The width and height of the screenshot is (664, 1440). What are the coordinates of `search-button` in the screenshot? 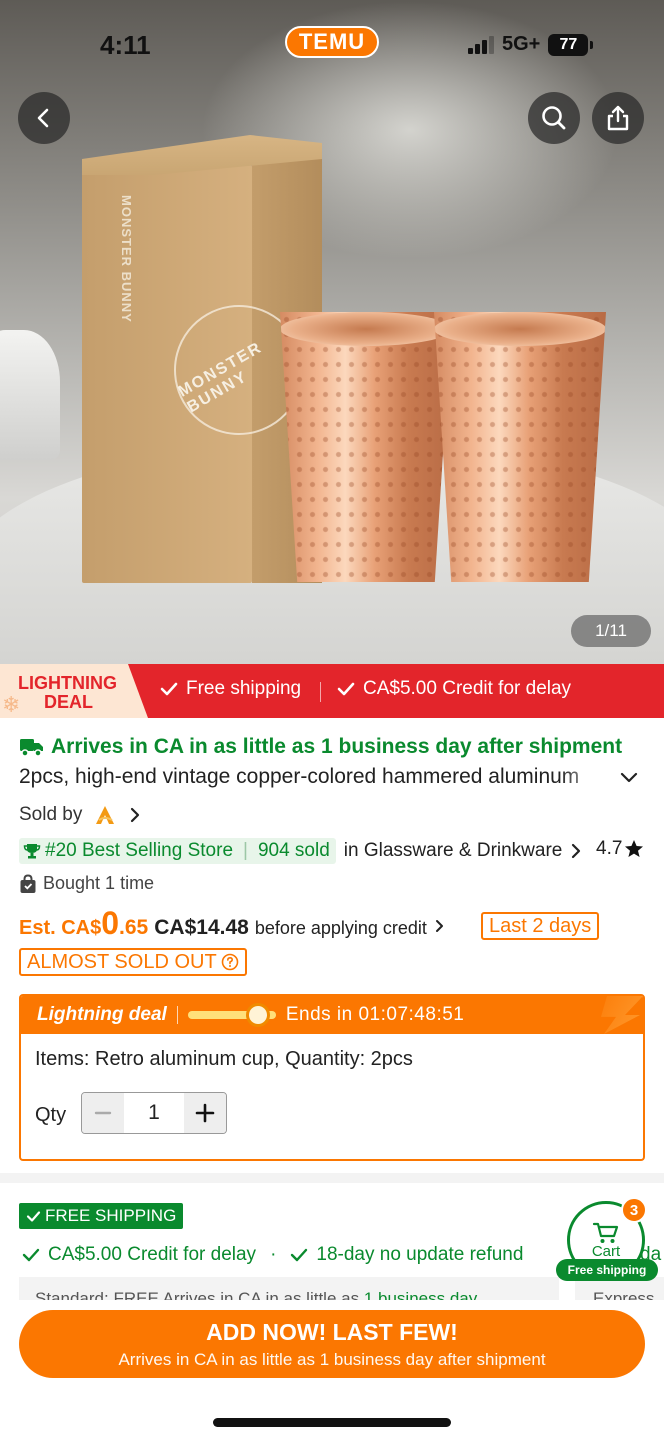 It's located at (554, 118).